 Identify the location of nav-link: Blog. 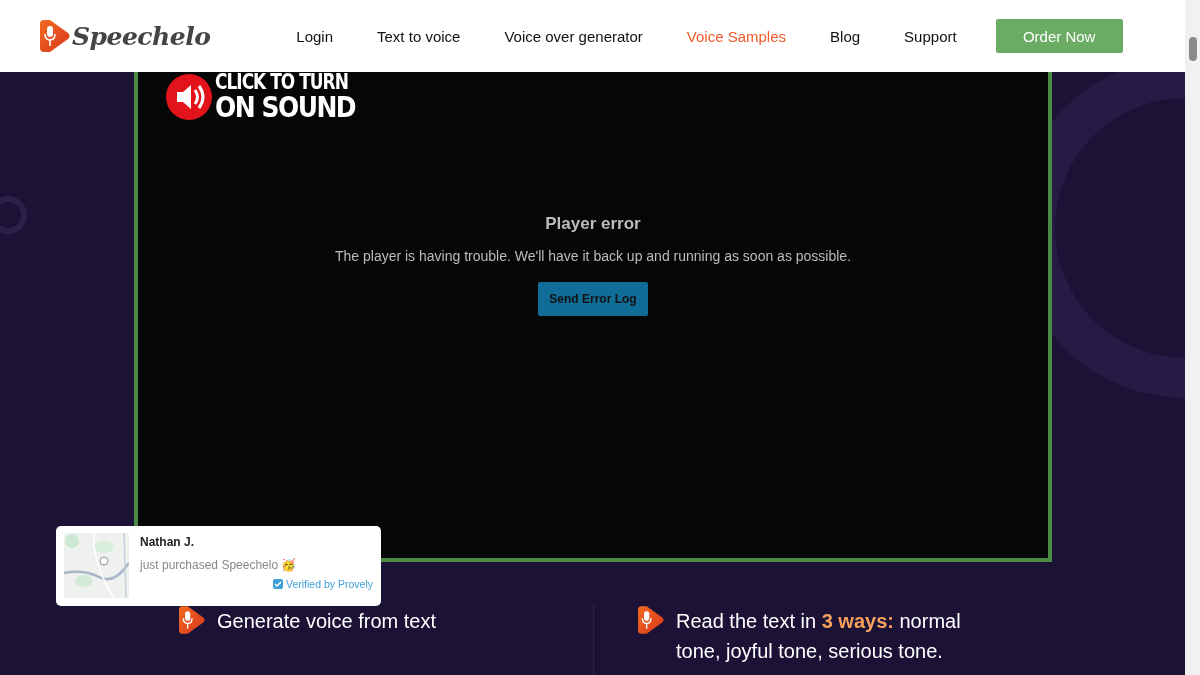
(845, 36).